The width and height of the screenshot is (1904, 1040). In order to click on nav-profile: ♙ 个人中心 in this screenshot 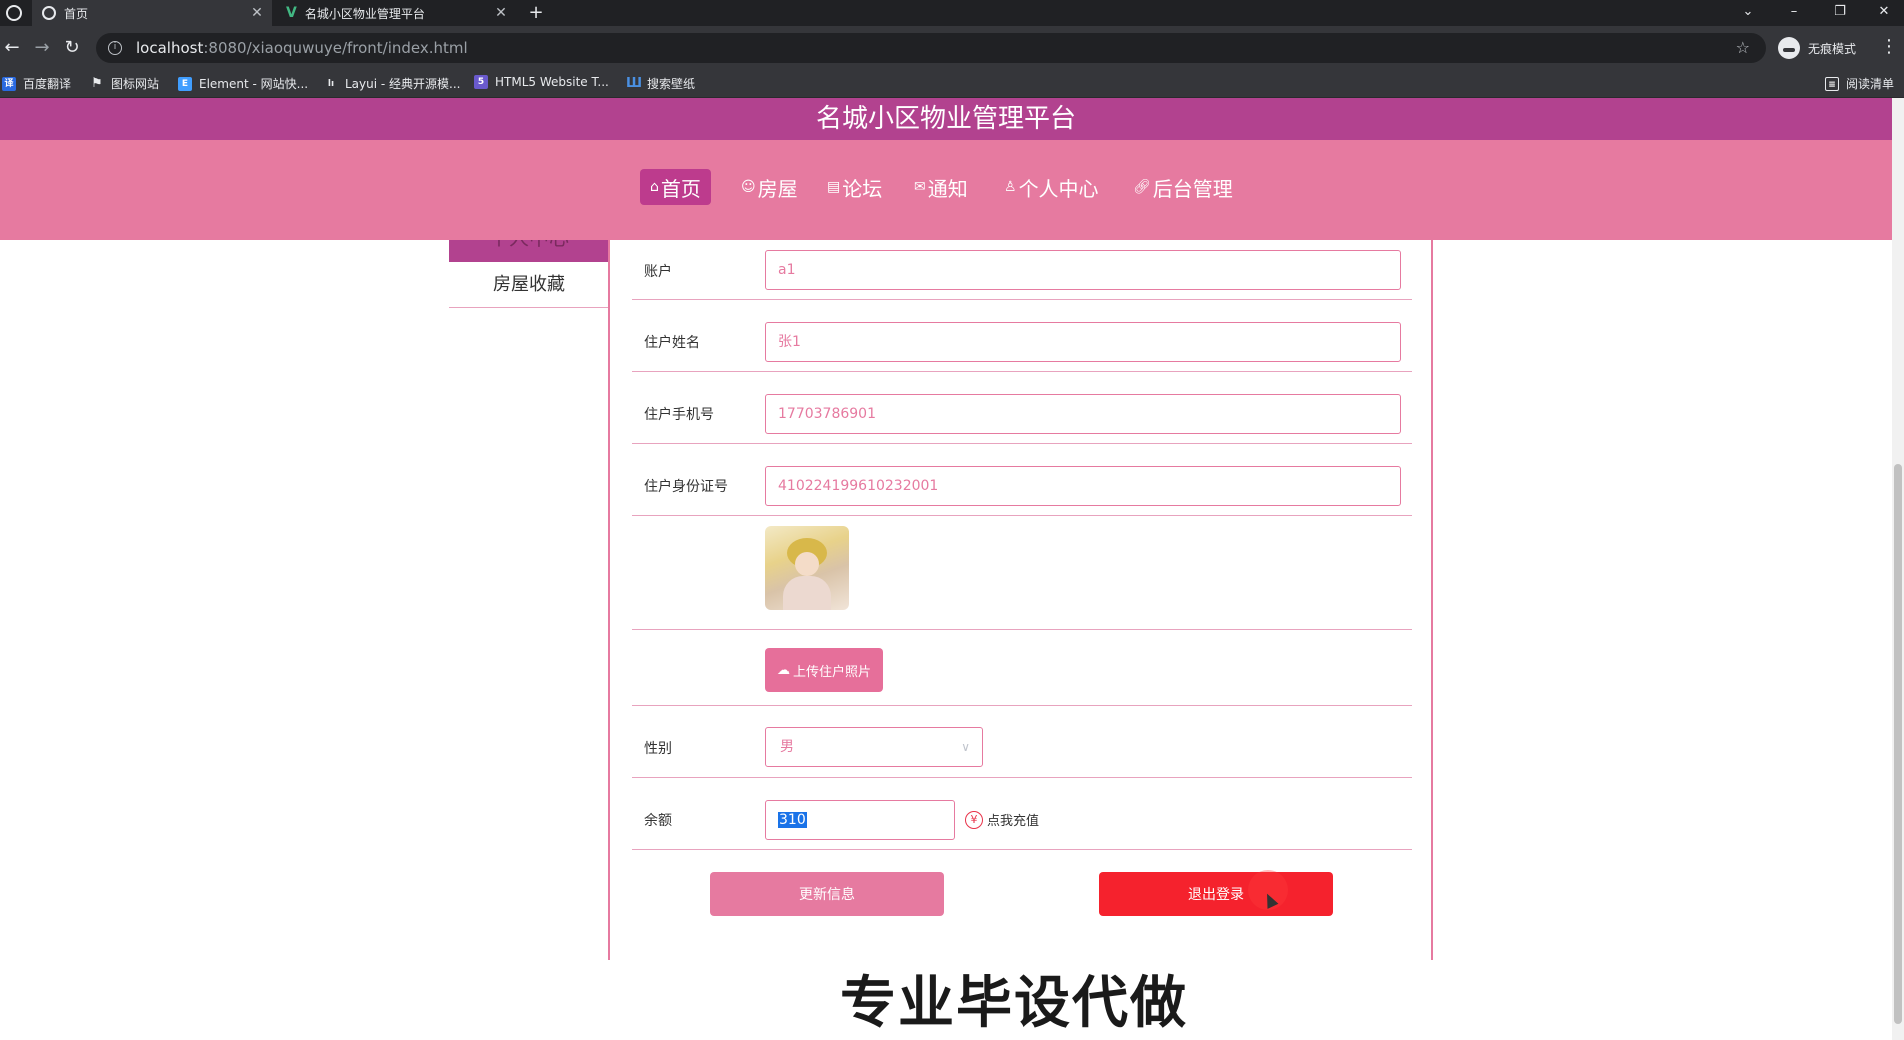, I will do `click(1051, 187)`.